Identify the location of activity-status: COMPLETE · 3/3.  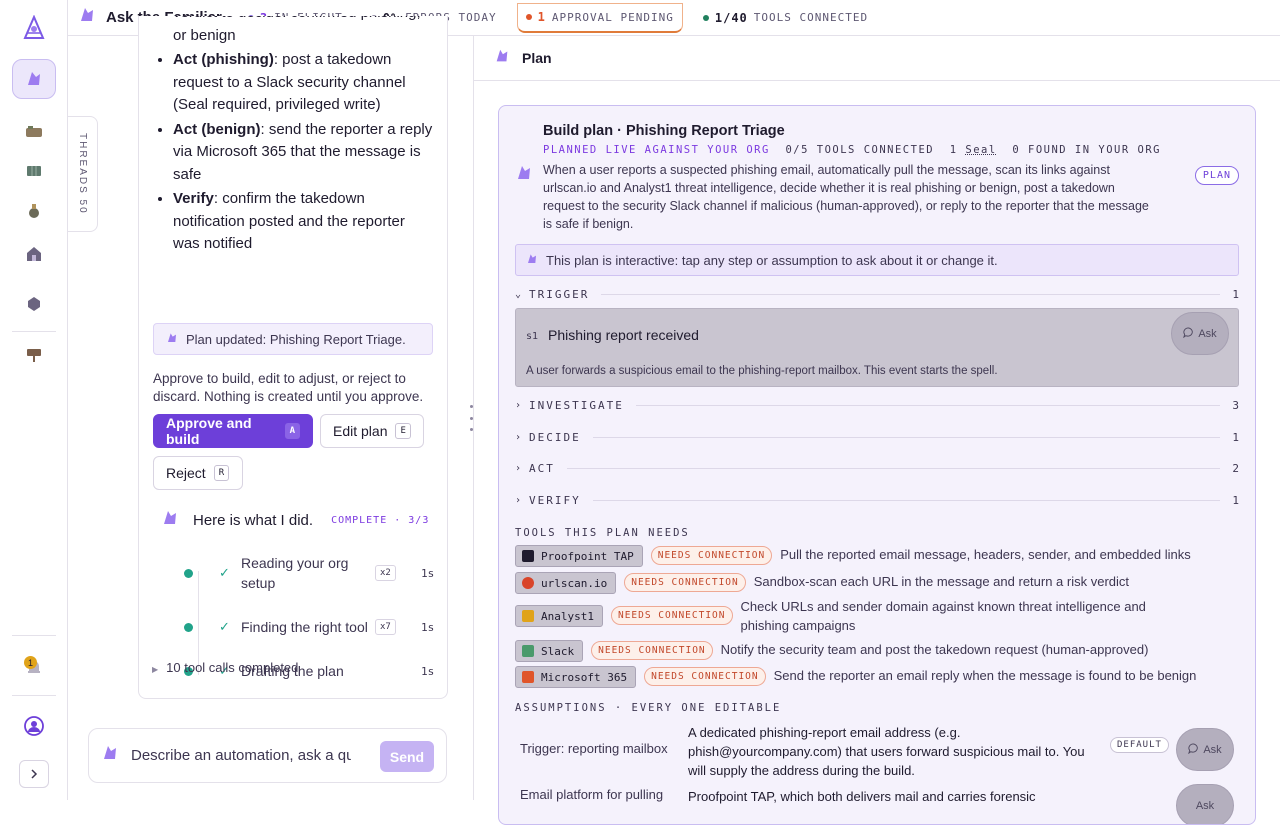
(380, 520).